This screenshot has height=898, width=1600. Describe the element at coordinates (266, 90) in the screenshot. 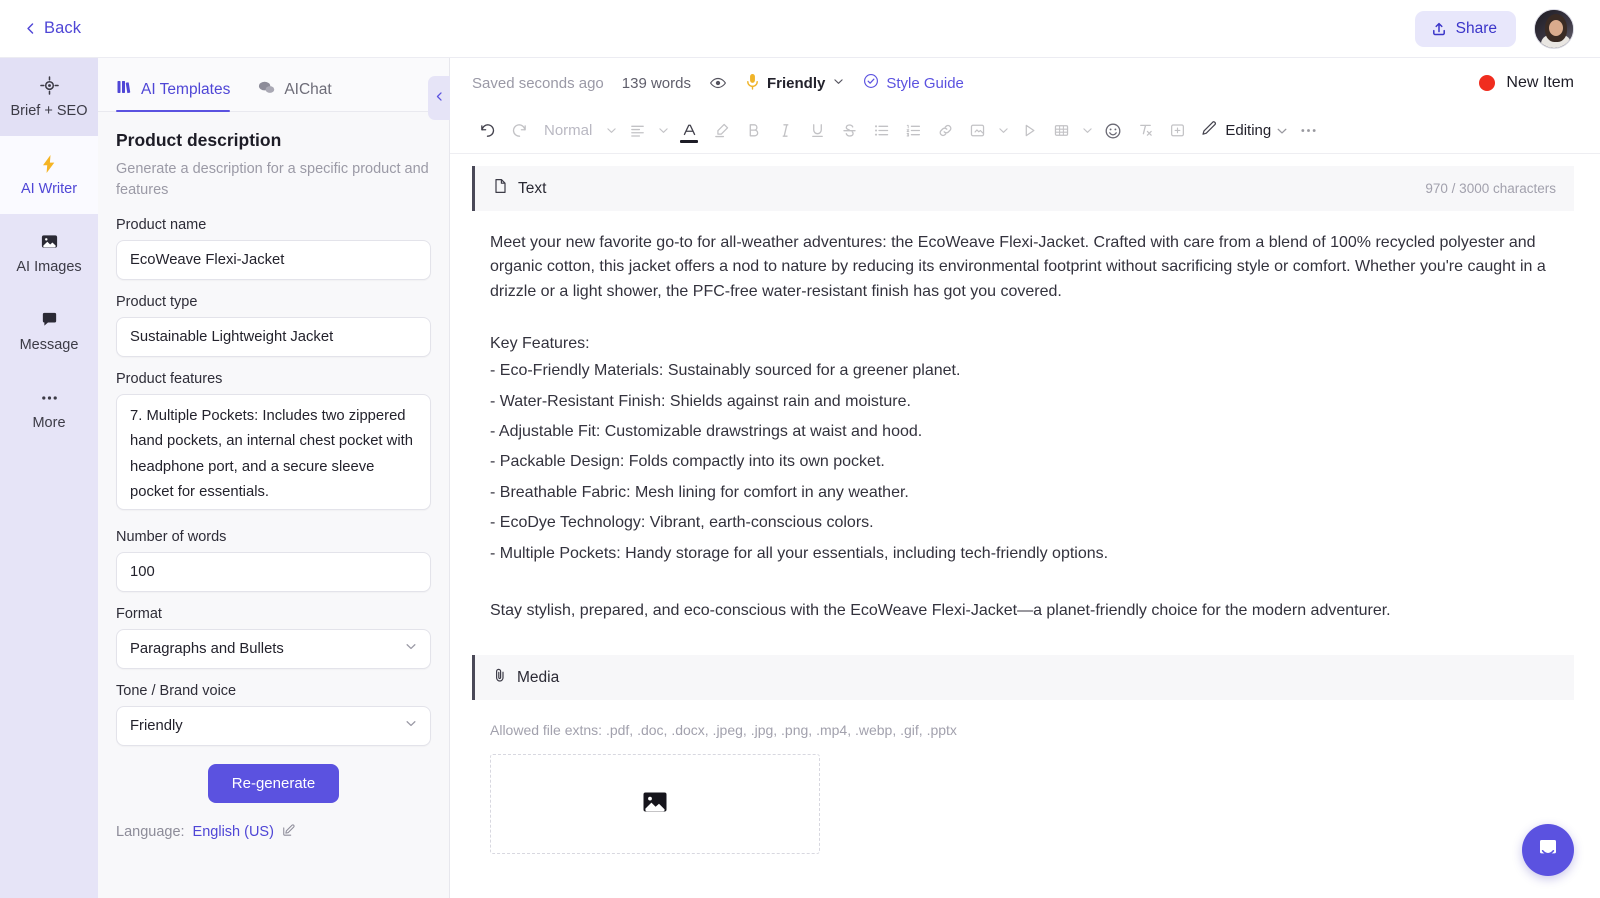

I see `chat-bubbles-icon` at that location.